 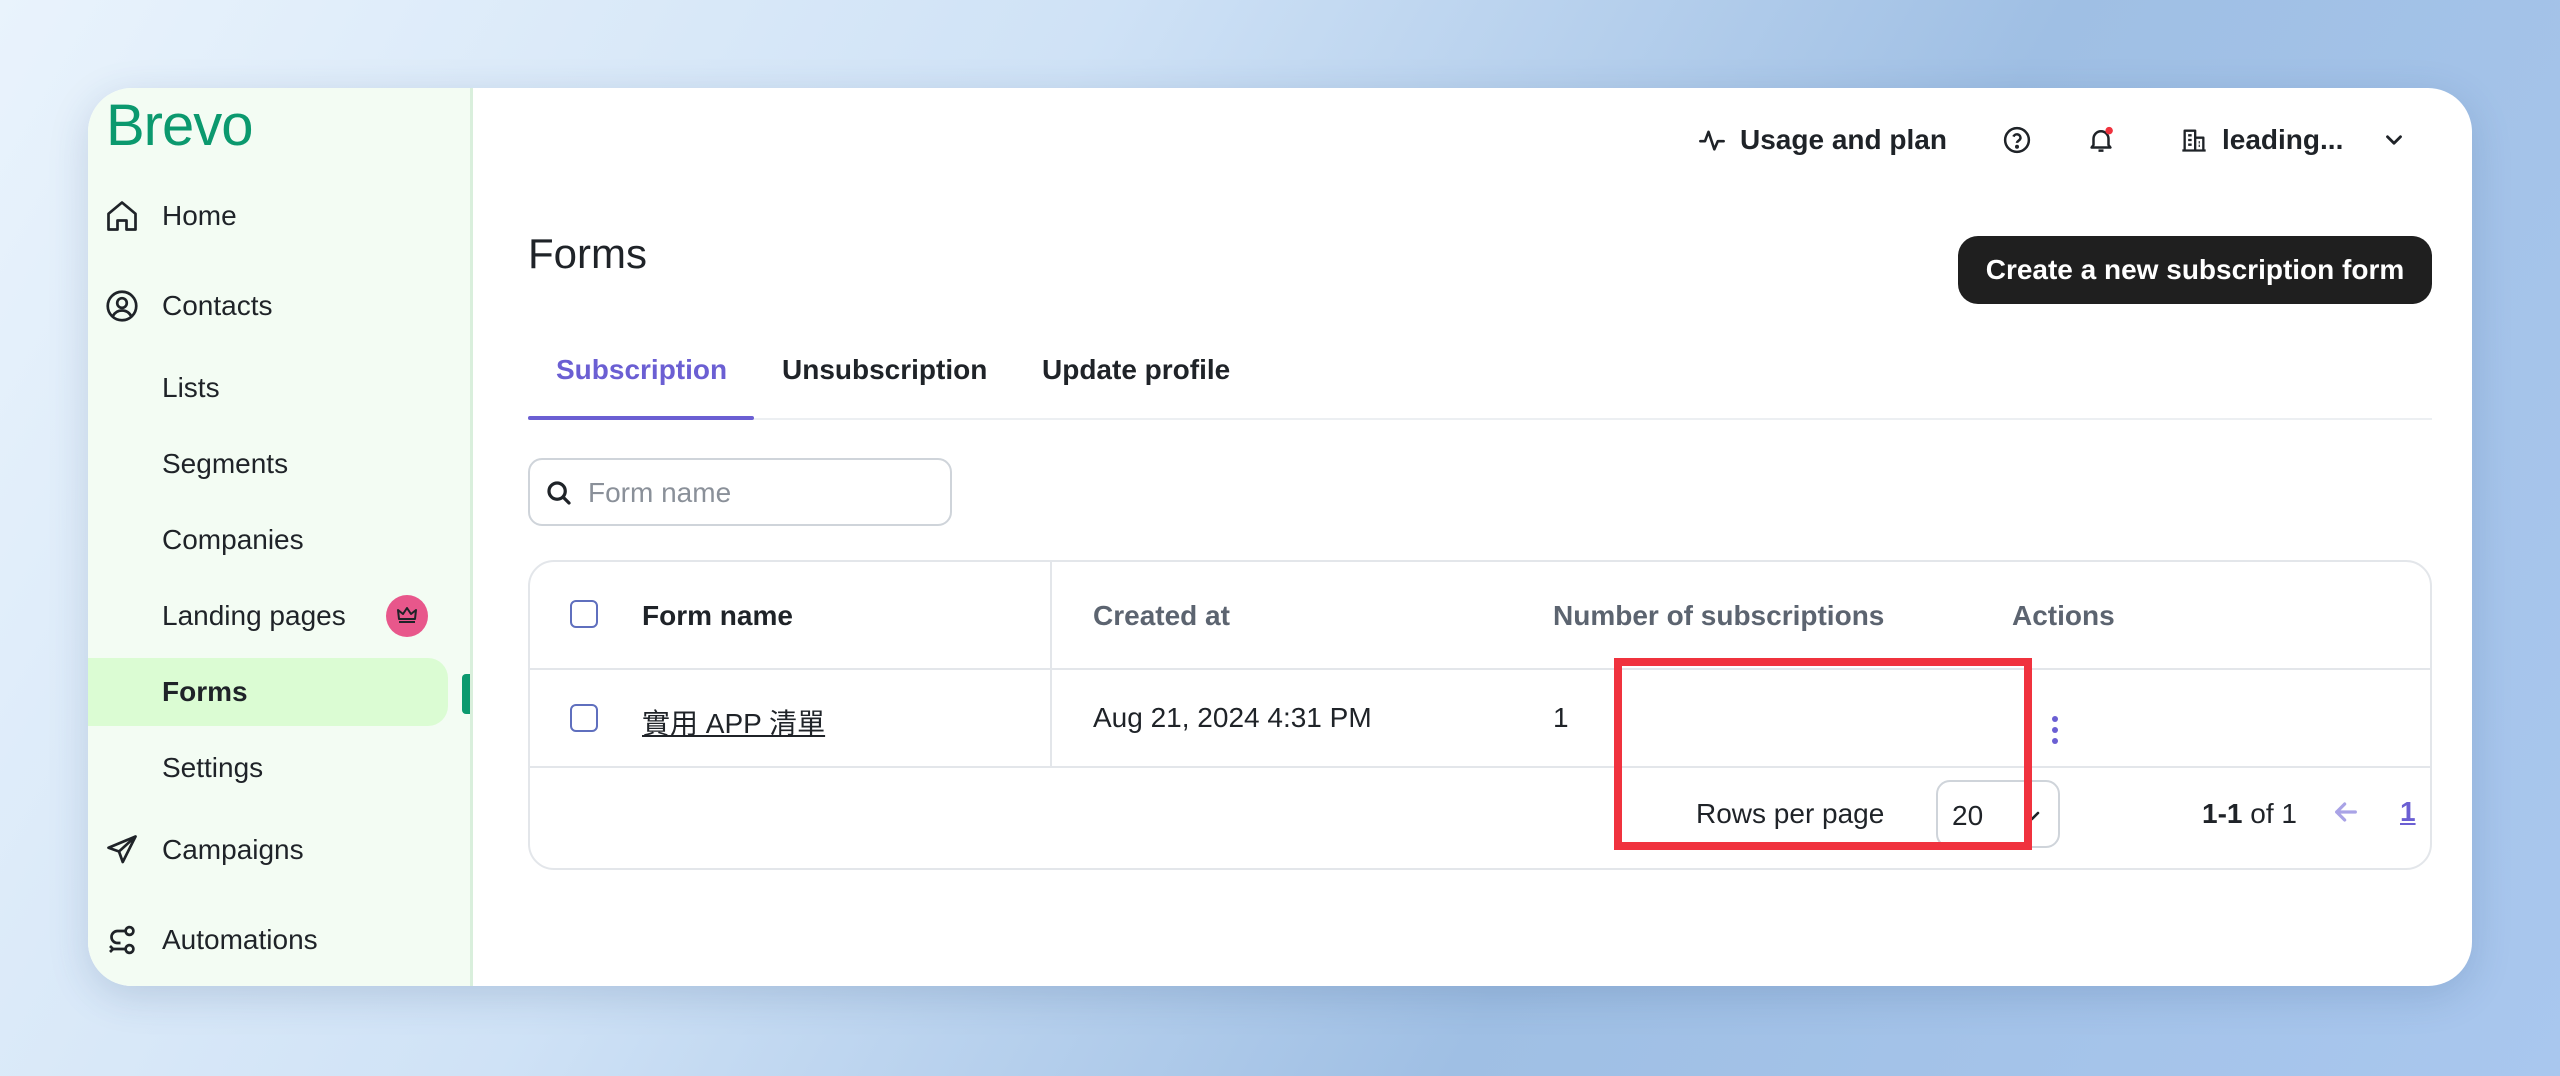 I want to click on usage-and-plan-button: Usage and plan, so click(x=1822, y=140).